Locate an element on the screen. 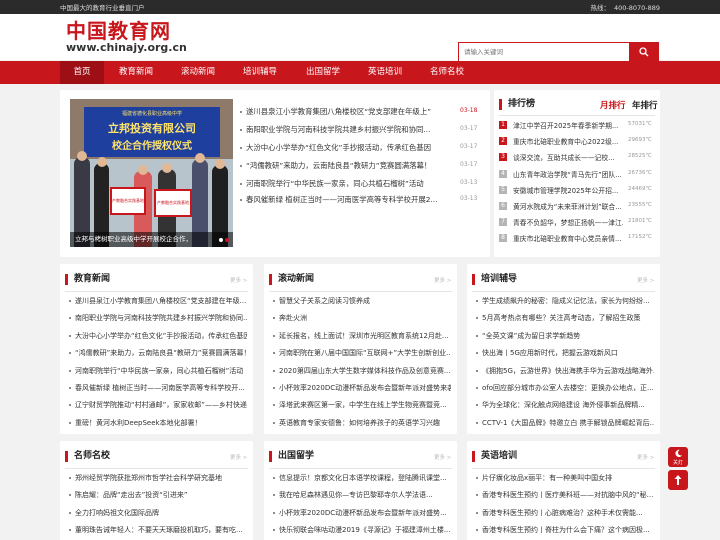 This screenshot has width=720, height=540. article-link: 郑州经贸学院获批郑州市哲学社会科学研究基地 is located at coordinates (158, 478).